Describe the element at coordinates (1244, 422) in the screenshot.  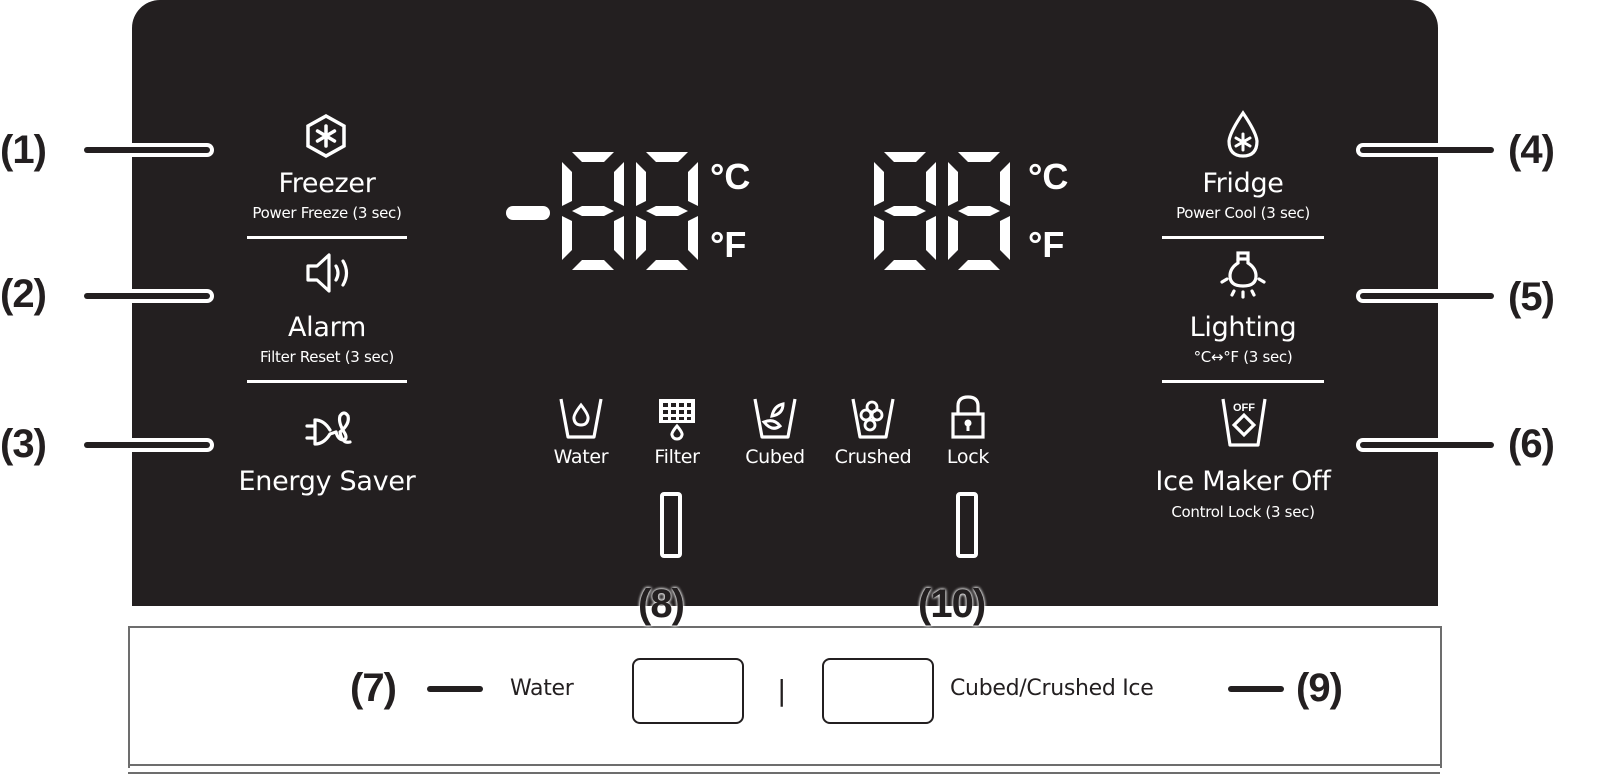
I see `ice-off-icon: OFF` at that location.